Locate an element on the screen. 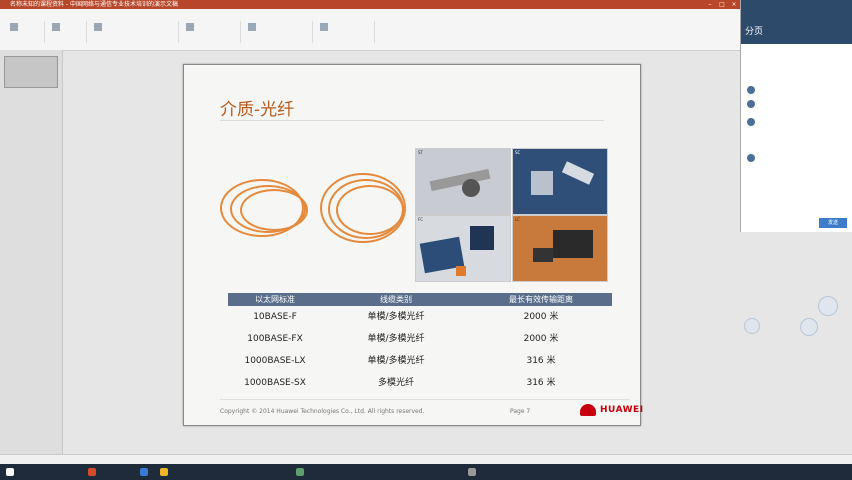 The image size is (852, 480). connector-photo-fc: FC is located at coordinates (463, 248).